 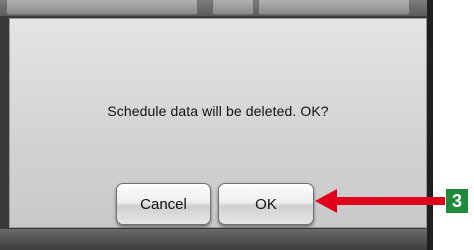 I want to click on arrow-head, so click(x=380, y=201).